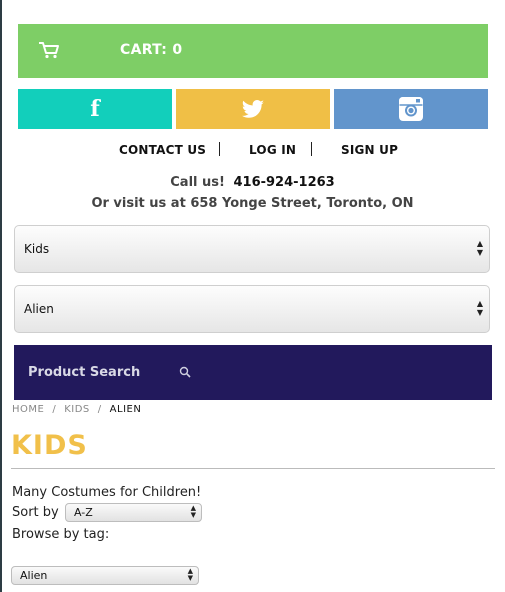 The image size is (505, 592). I want to click on facebook-icon: f, so click(95, 109).